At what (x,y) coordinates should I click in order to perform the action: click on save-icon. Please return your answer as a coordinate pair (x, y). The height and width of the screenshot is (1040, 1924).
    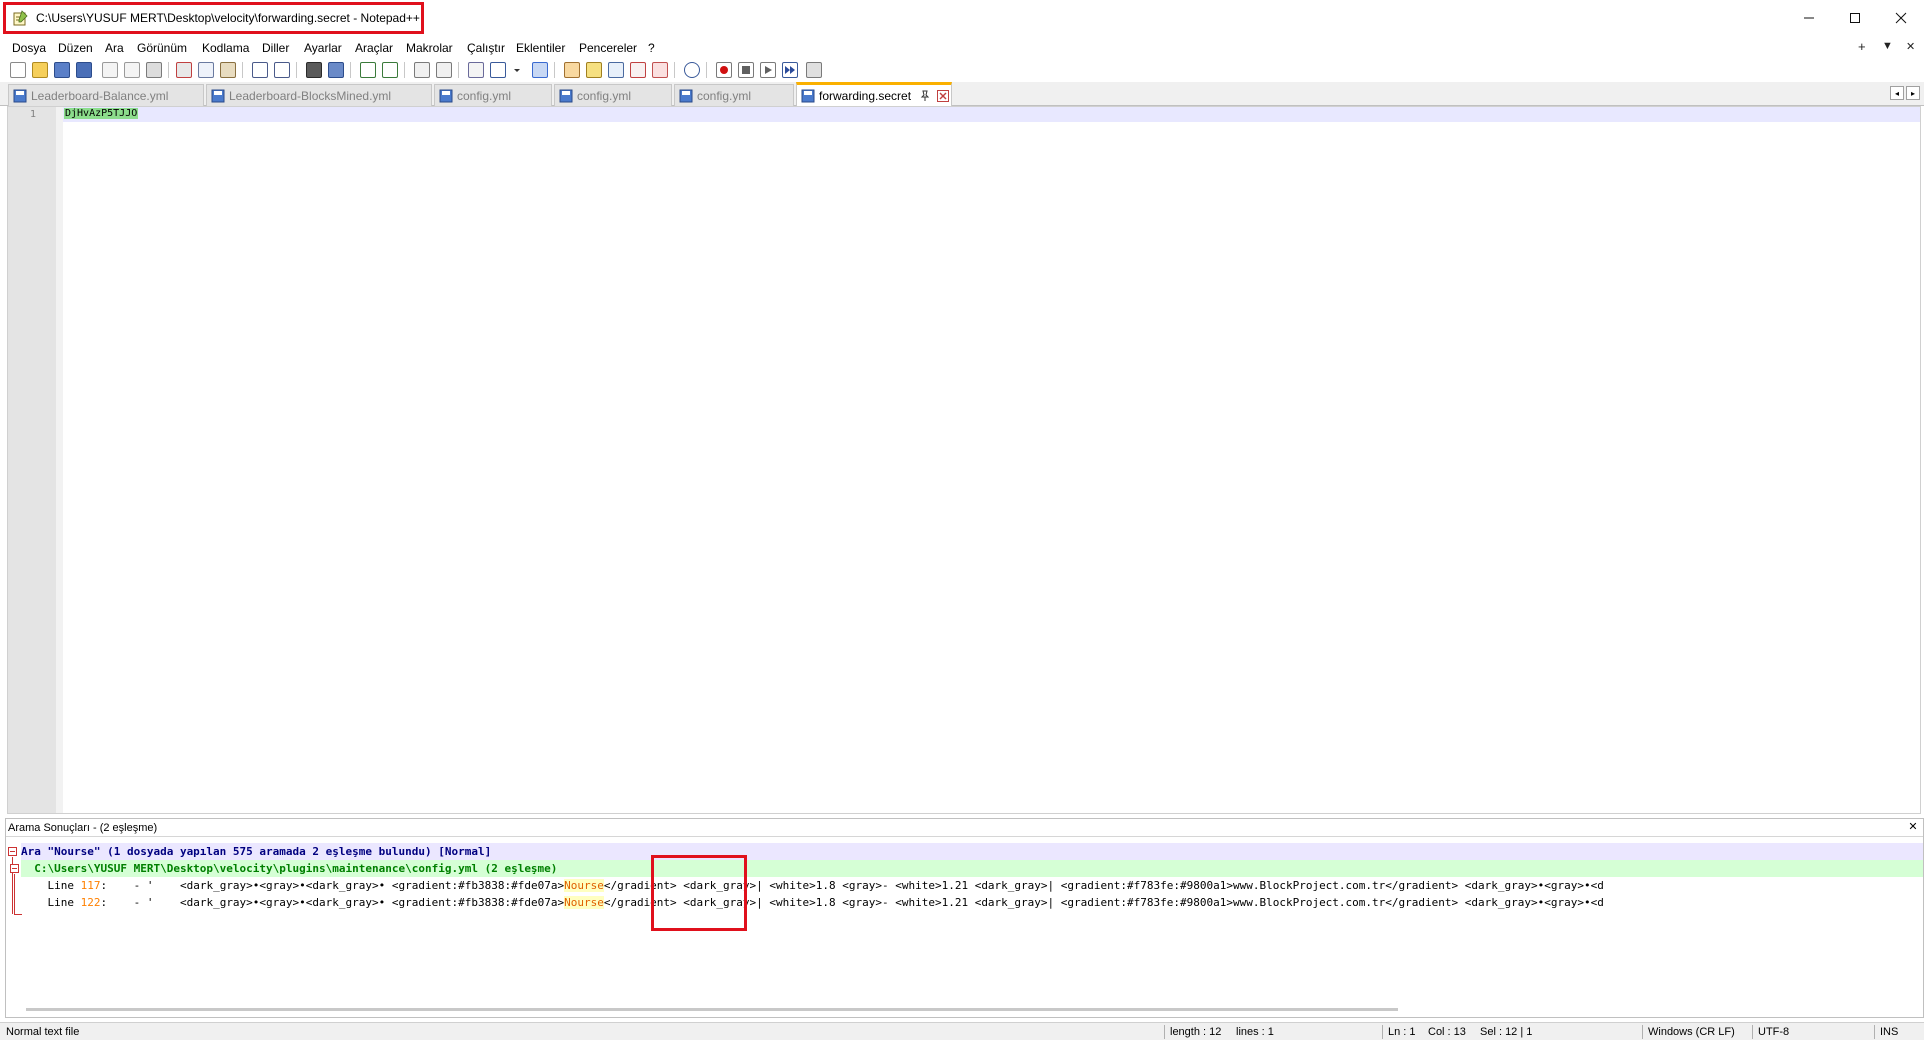
    Looking at the image, I should click on (62, 70).